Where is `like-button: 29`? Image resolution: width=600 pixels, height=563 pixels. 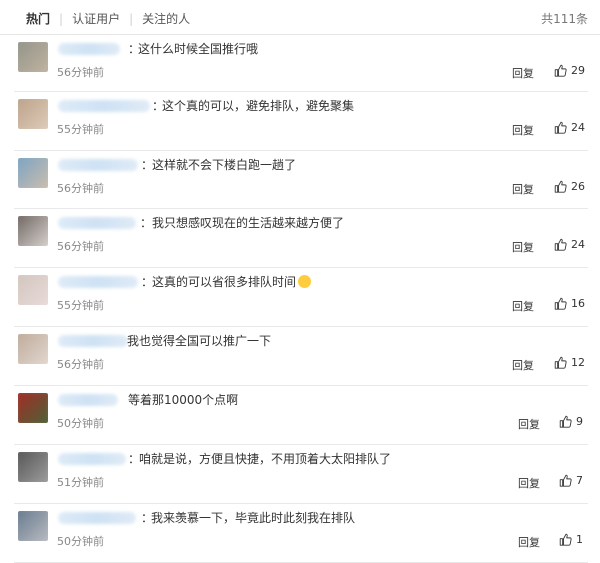
like-button: 29 is located at coordinates (569, 70).